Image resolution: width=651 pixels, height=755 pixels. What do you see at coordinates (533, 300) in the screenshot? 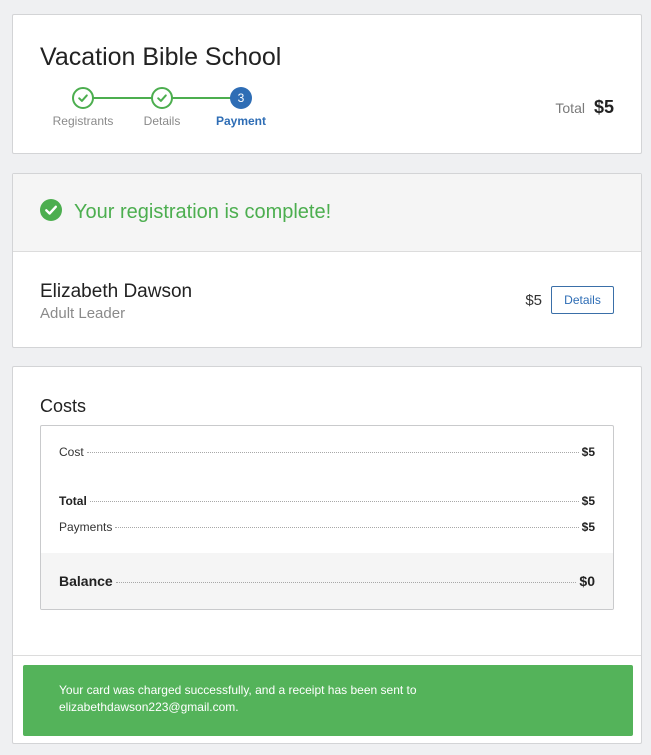
I see `registrant-amount: $5` at bounding box center [533, 300].